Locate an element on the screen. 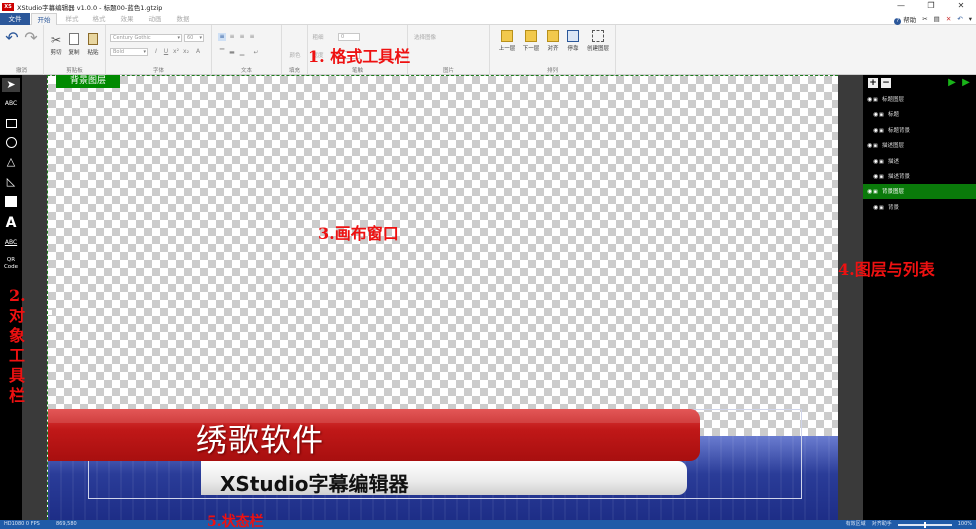  font-color-button: A is located at coordinates (198, 52).